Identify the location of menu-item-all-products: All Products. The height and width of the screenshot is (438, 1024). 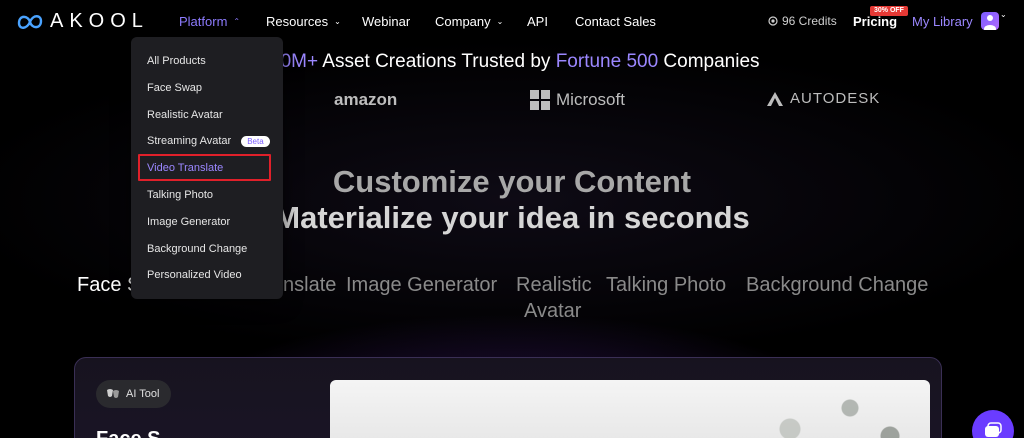
(176, 61).